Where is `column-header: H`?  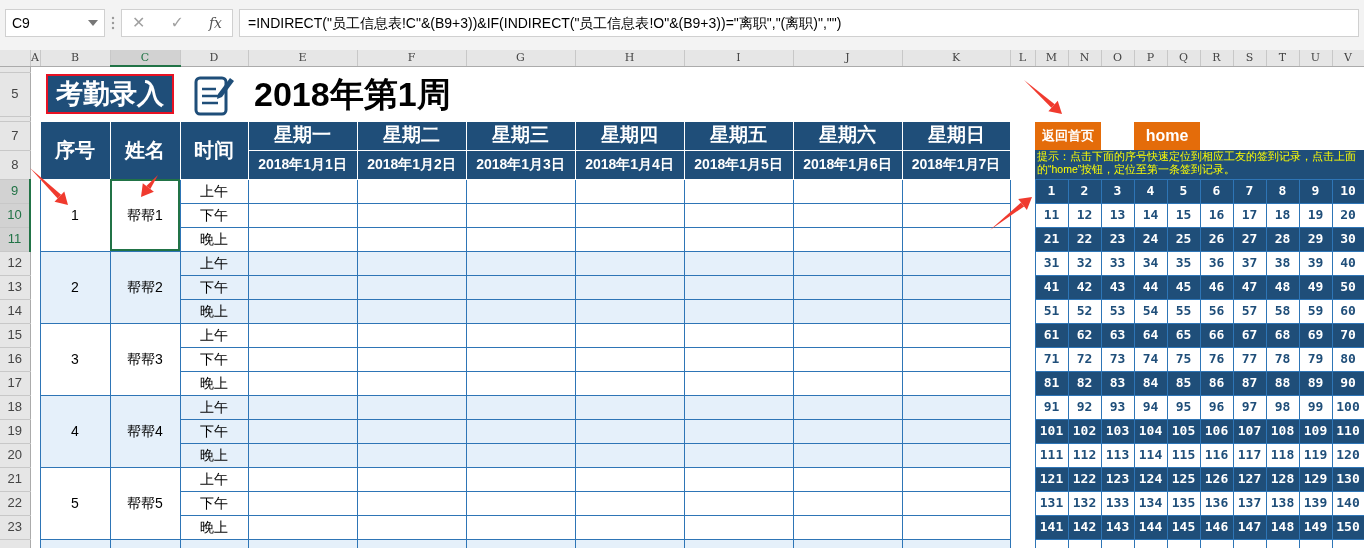
column-header: H is located at coordinates (629, 58).